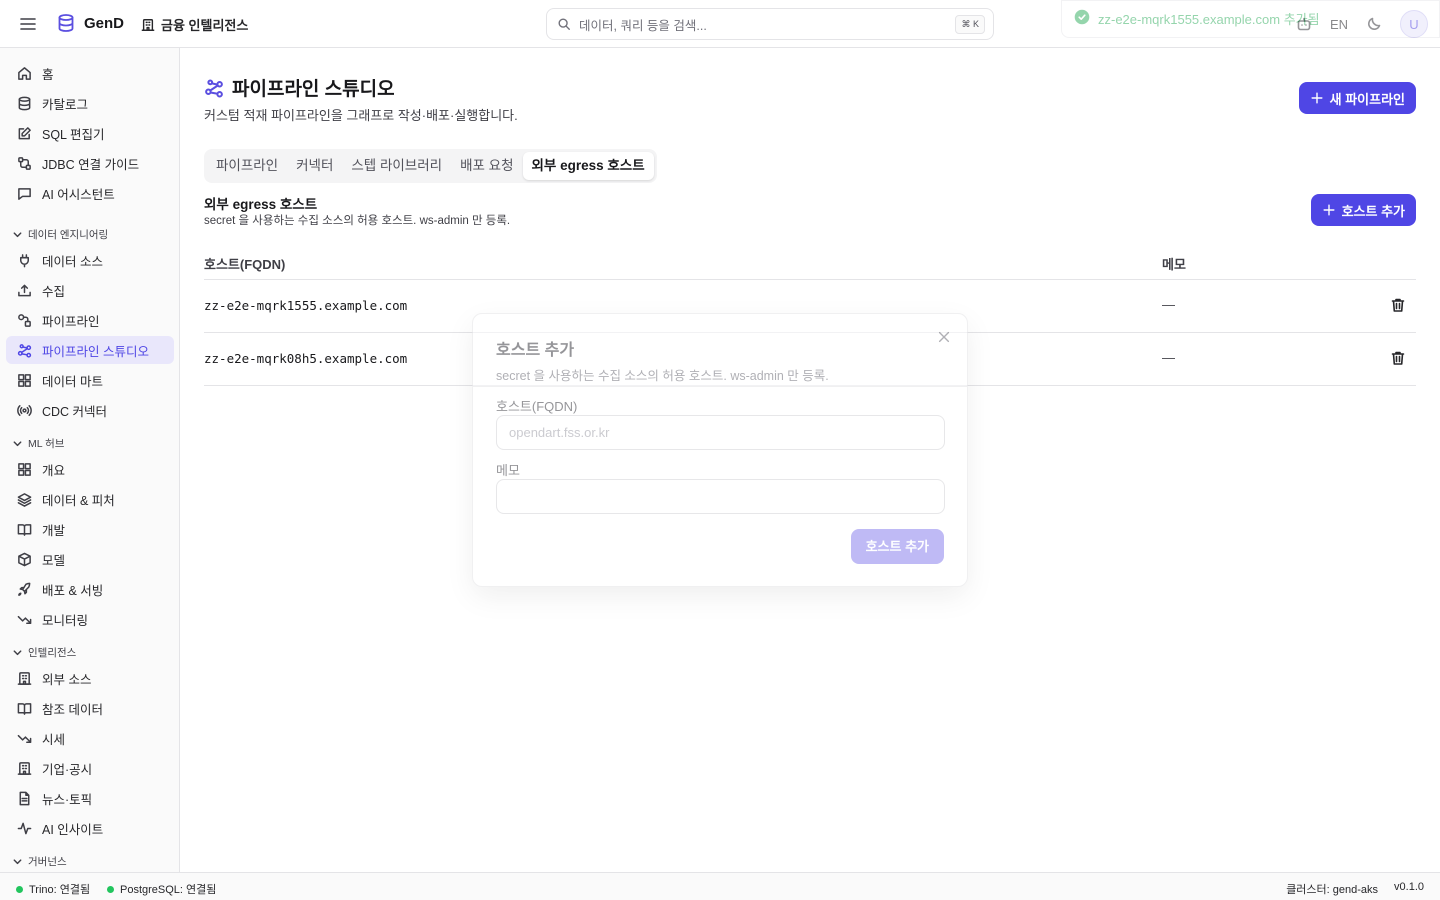 The height and width of the screenshot is (900, 1440). I want to click on new-pipeline-button: 새 파이프라인, so click(1357, 98).